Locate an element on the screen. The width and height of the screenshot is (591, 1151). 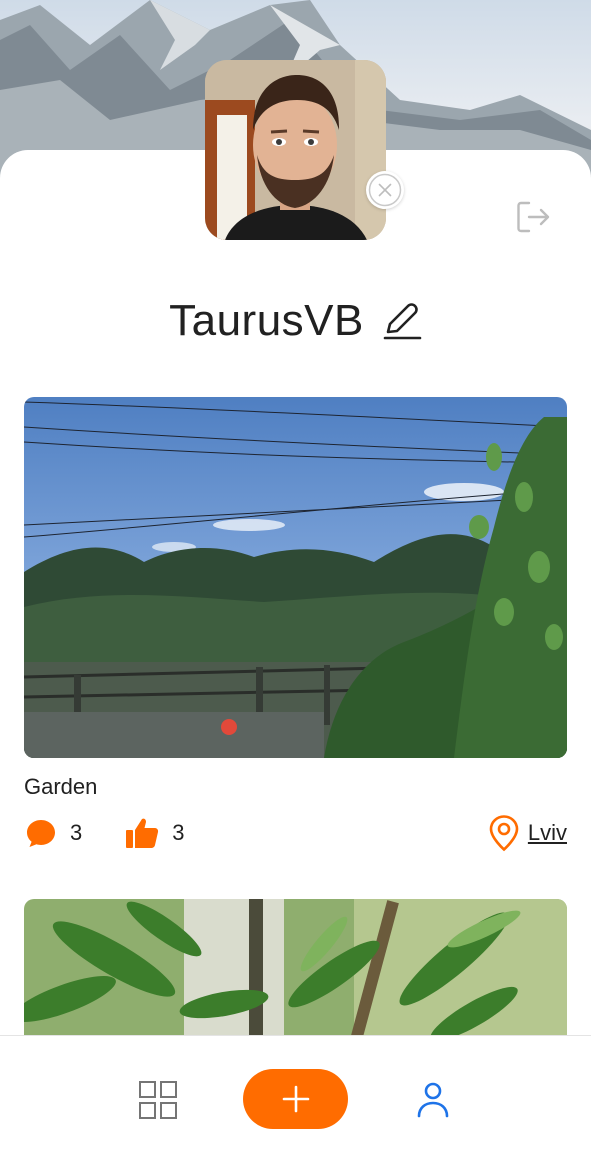
username: TaurusVB is located at coordinates (266, 320).